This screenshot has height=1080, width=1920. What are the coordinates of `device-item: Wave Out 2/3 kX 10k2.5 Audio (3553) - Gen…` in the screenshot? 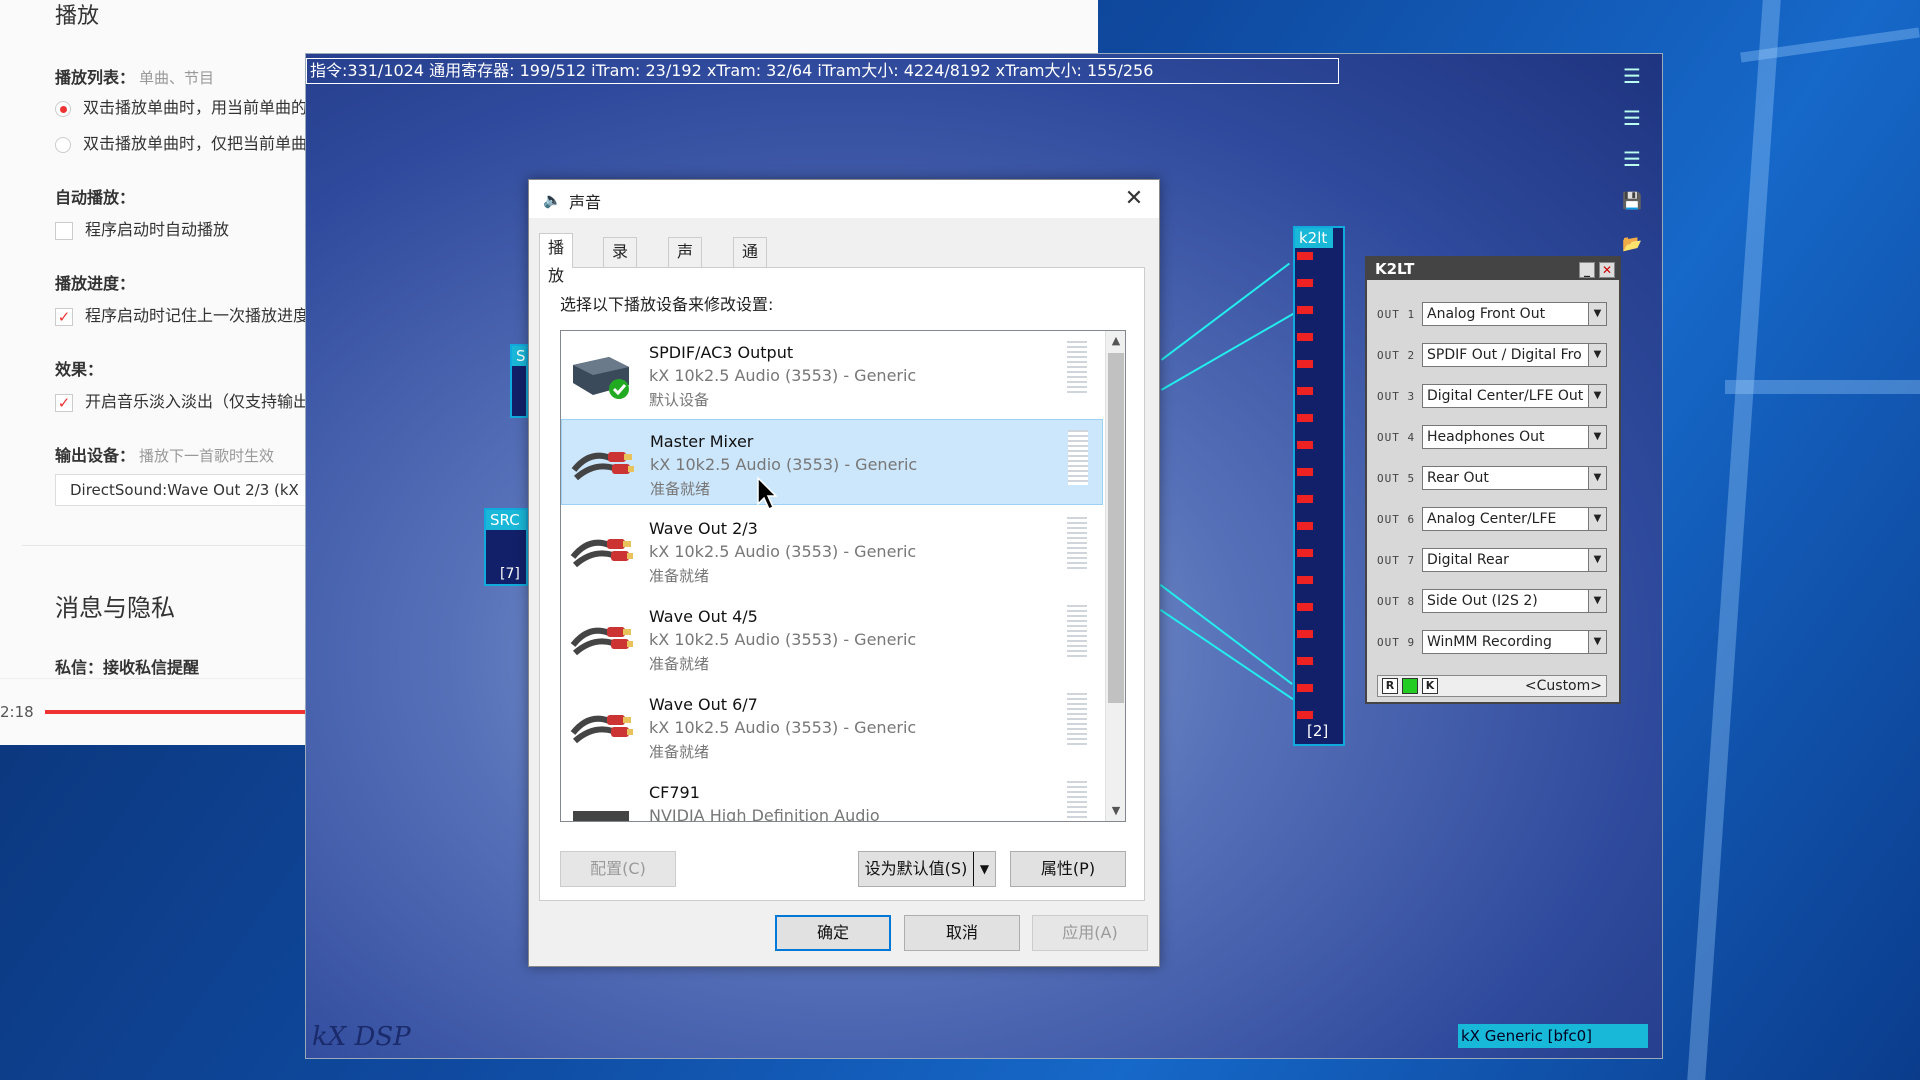 It's located at (832, 550).